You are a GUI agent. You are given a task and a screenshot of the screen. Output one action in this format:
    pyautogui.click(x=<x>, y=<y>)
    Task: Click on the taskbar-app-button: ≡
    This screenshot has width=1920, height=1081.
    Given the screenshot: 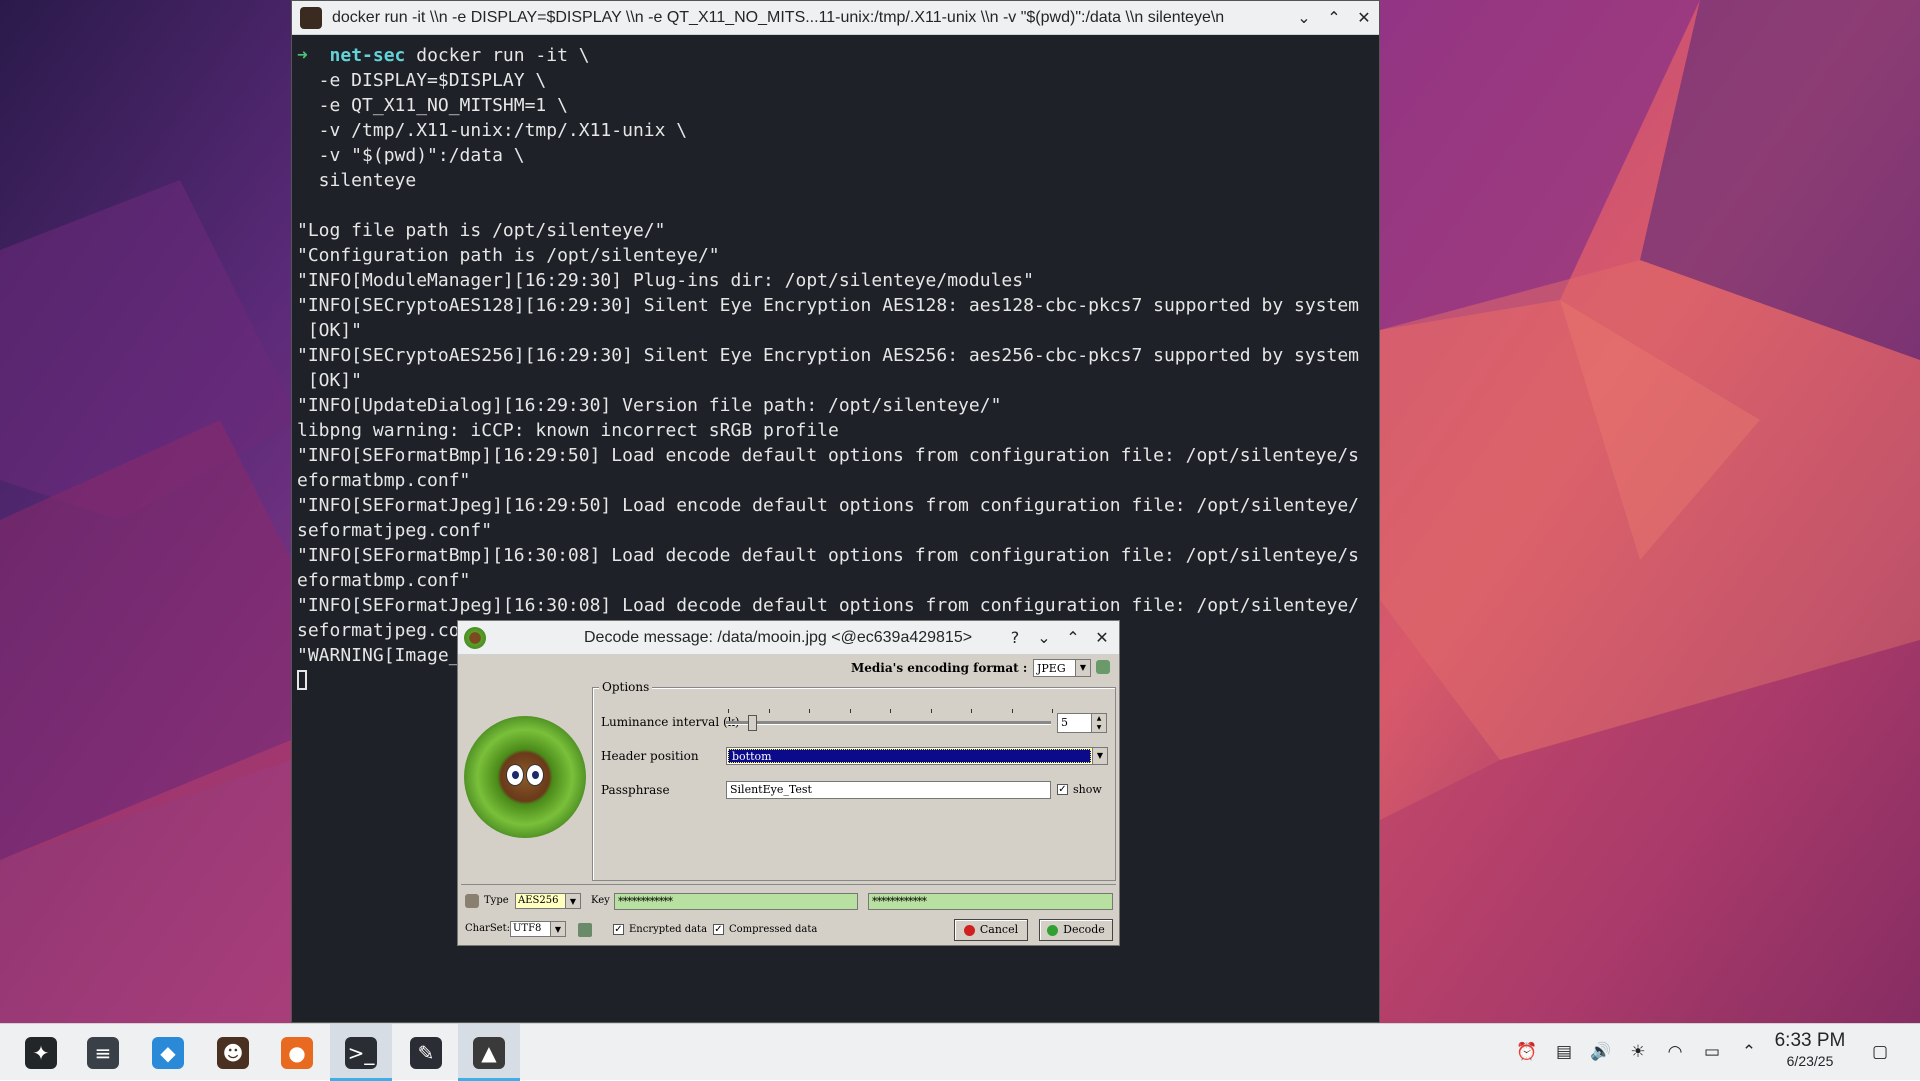 What is the action you would take?
    pyautogui.click(x=103, y=1052)
    